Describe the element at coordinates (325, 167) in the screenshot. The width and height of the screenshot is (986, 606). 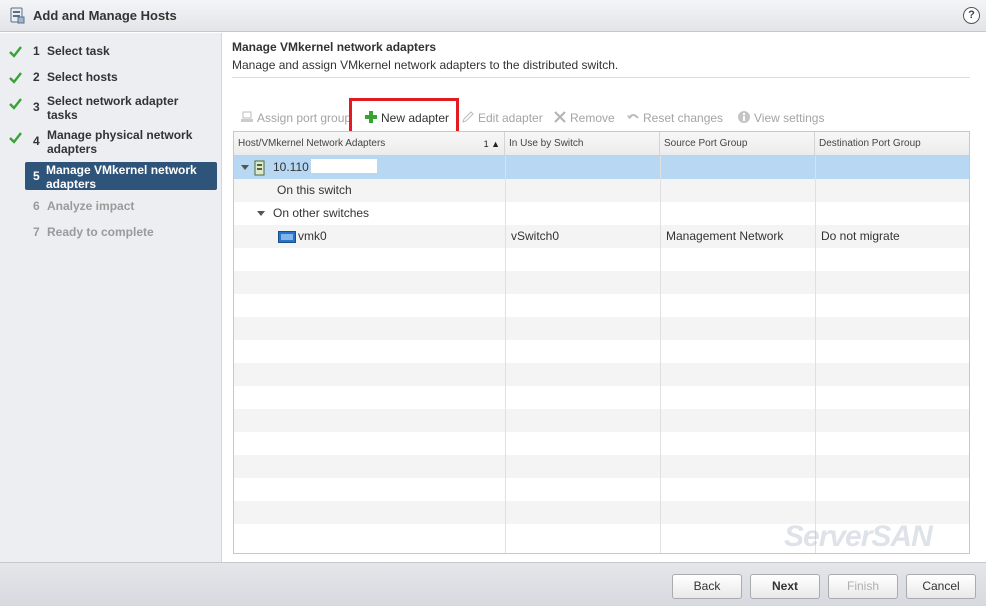
I see `host-name: 10.110` at that location.